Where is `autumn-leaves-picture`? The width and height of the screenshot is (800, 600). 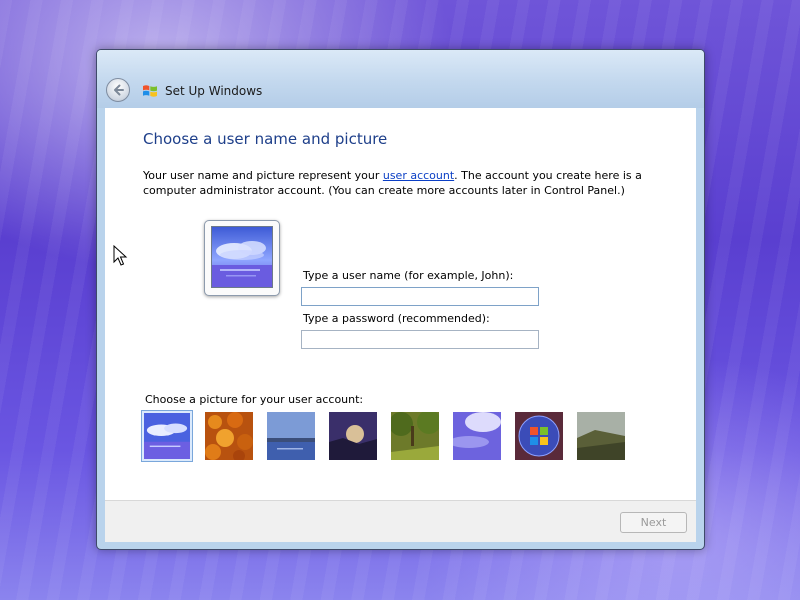 autumn-leaves-picture is located at coordinates (229, 437).